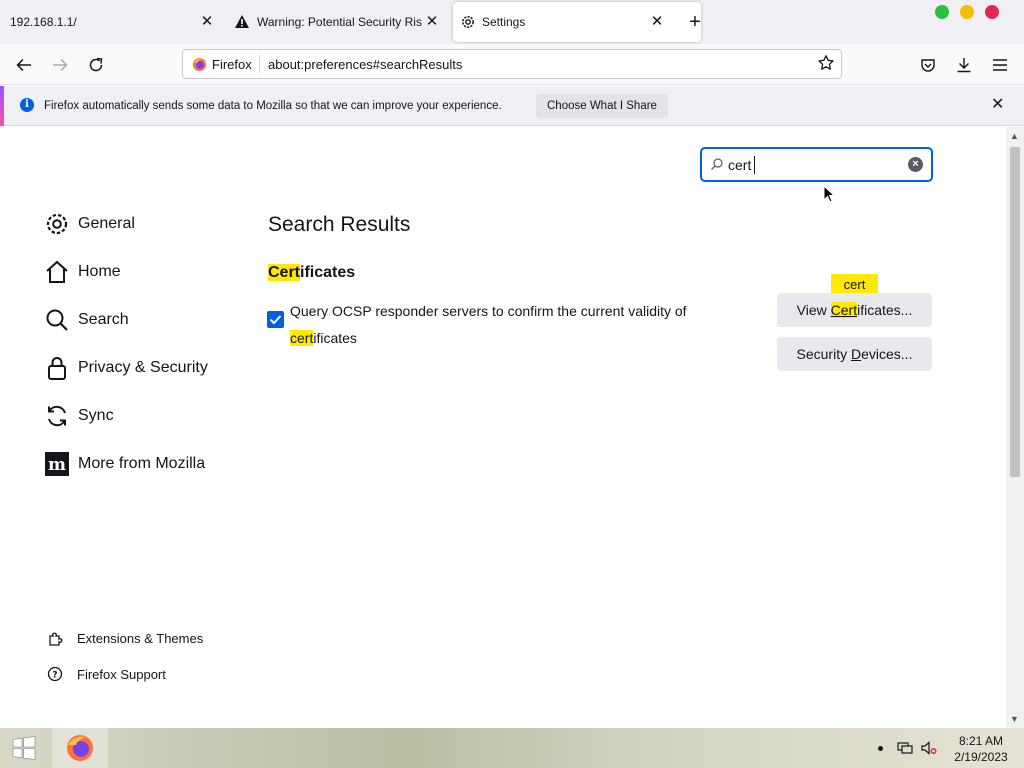  Describe the element at coordinates (942, 12) in the screenshot. I see `window-maximize-button` at that location.